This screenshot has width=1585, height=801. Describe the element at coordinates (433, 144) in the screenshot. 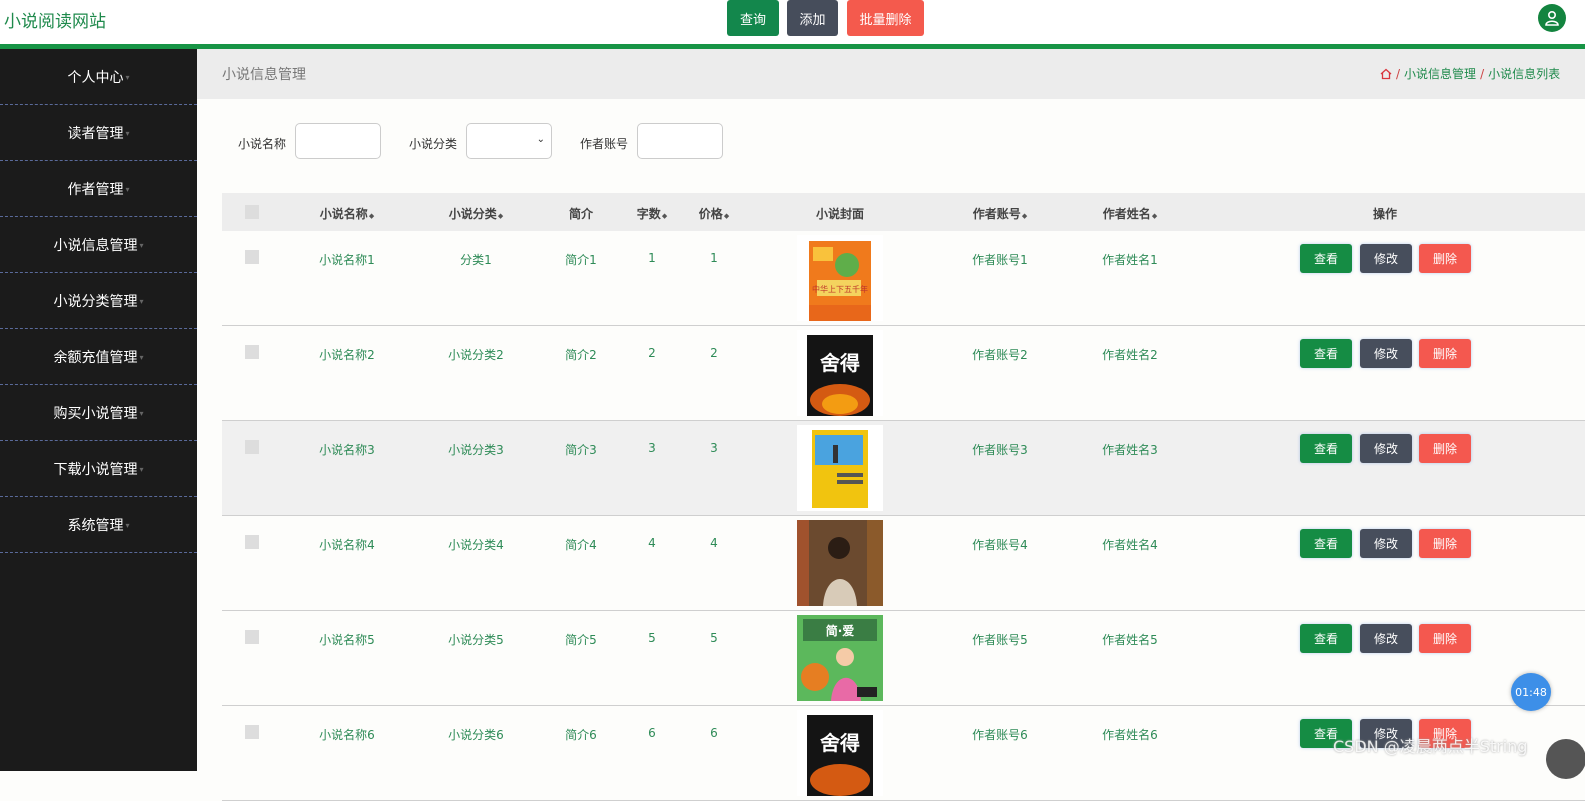

I see `novel-category-label: 小说分类` at that location.